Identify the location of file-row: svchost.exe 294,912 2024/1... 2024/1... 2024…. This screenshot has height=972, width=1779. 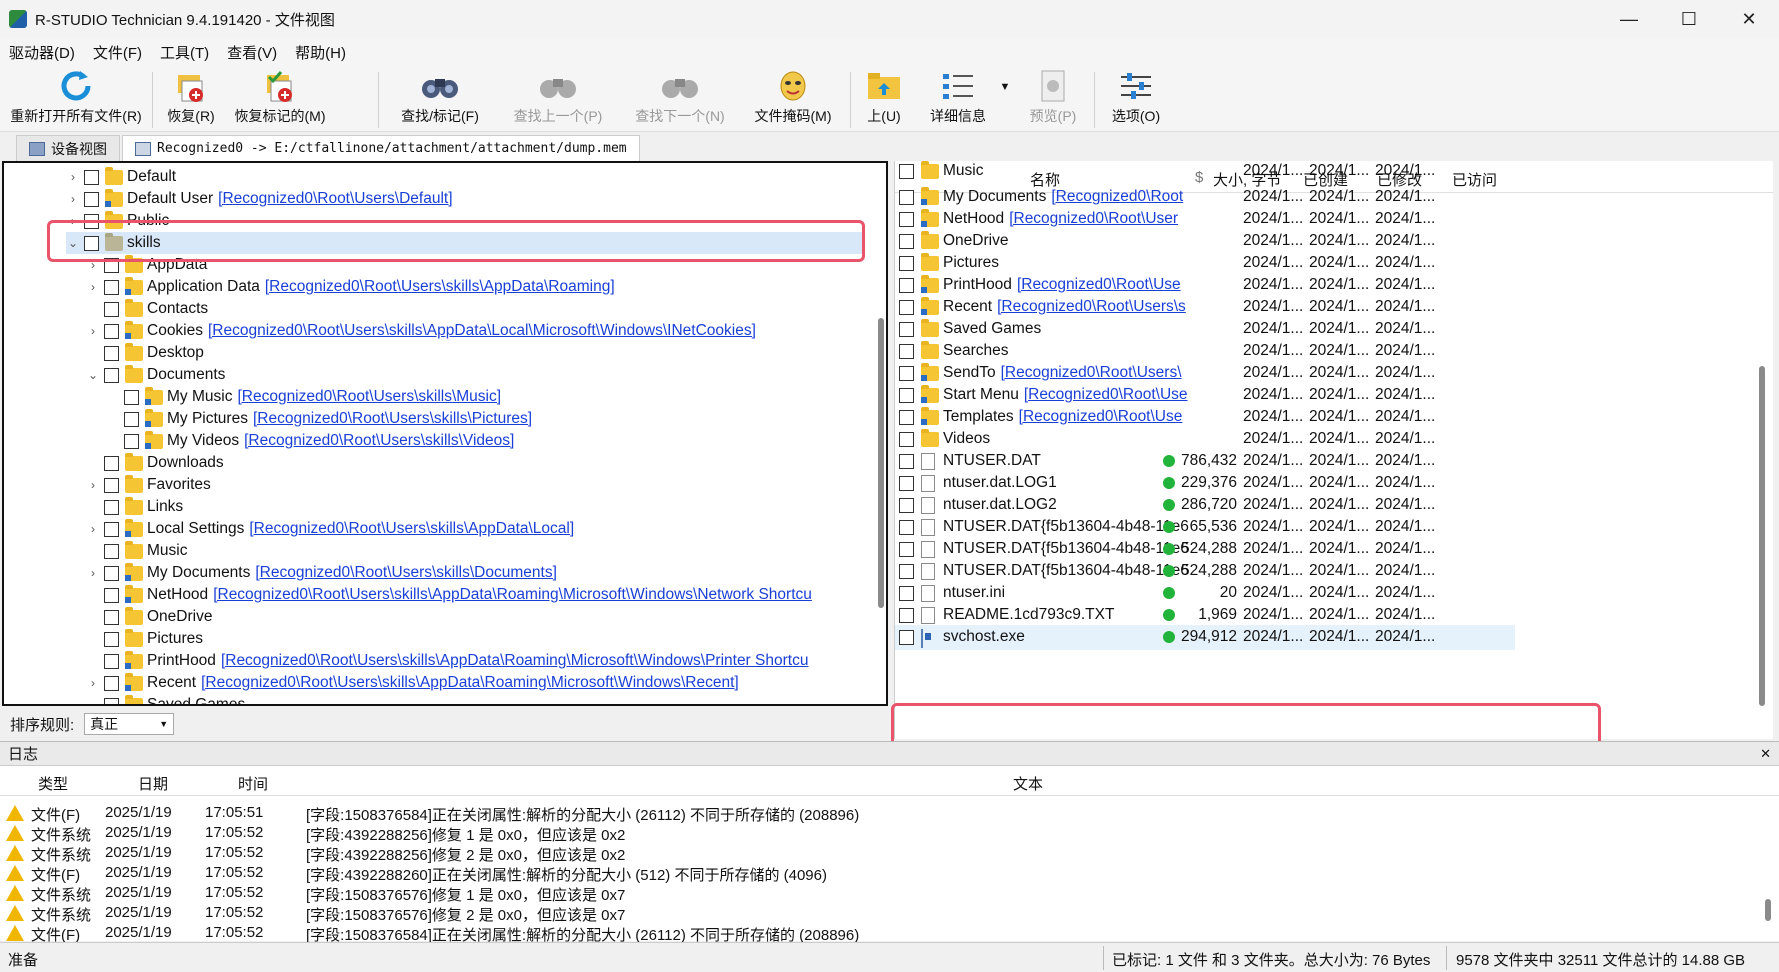
(1205, 637).